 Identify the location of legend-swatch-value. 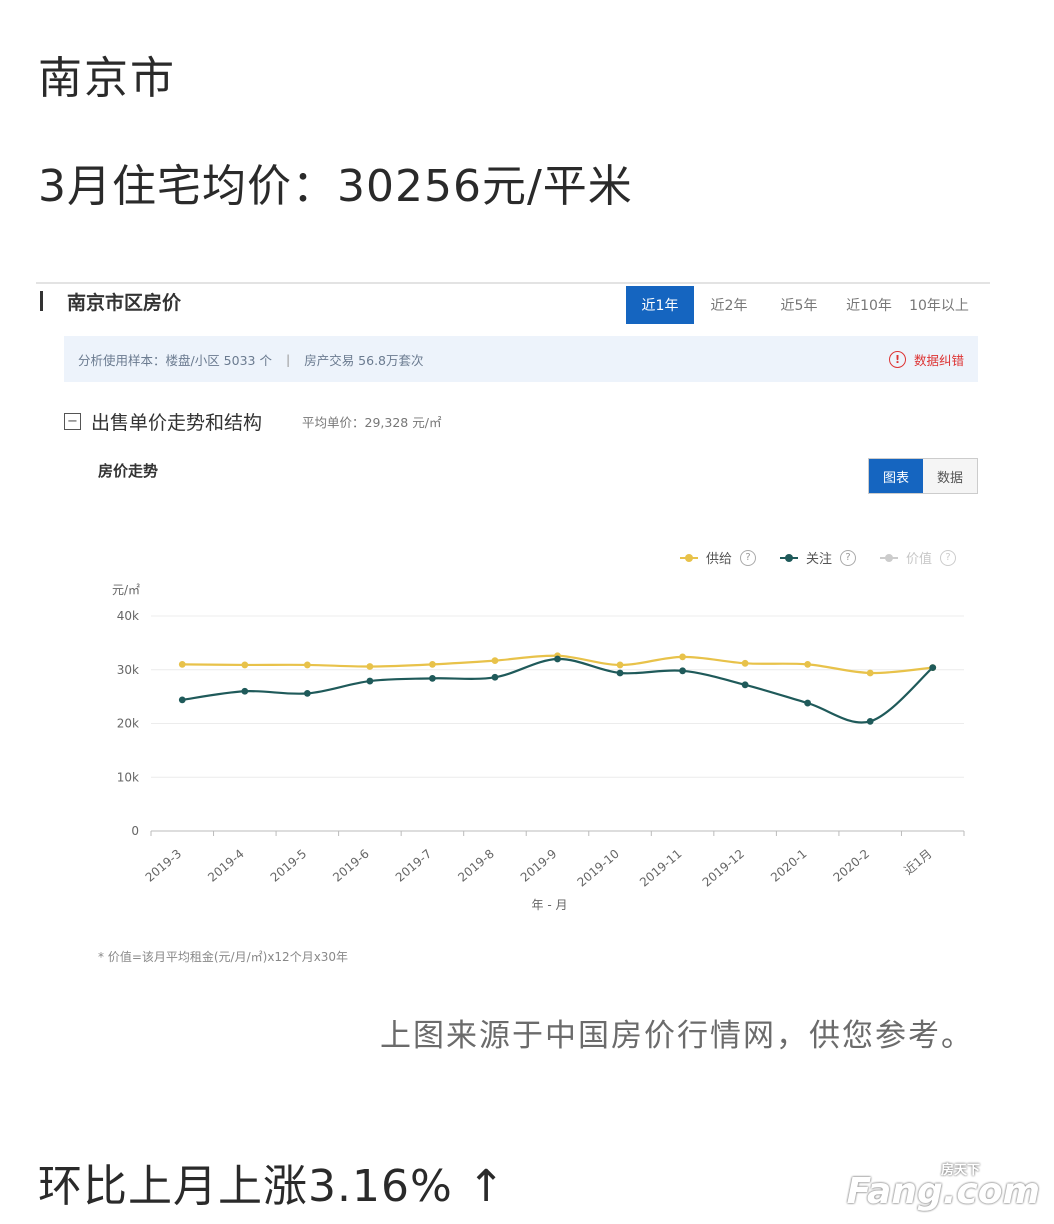
(888, 557).